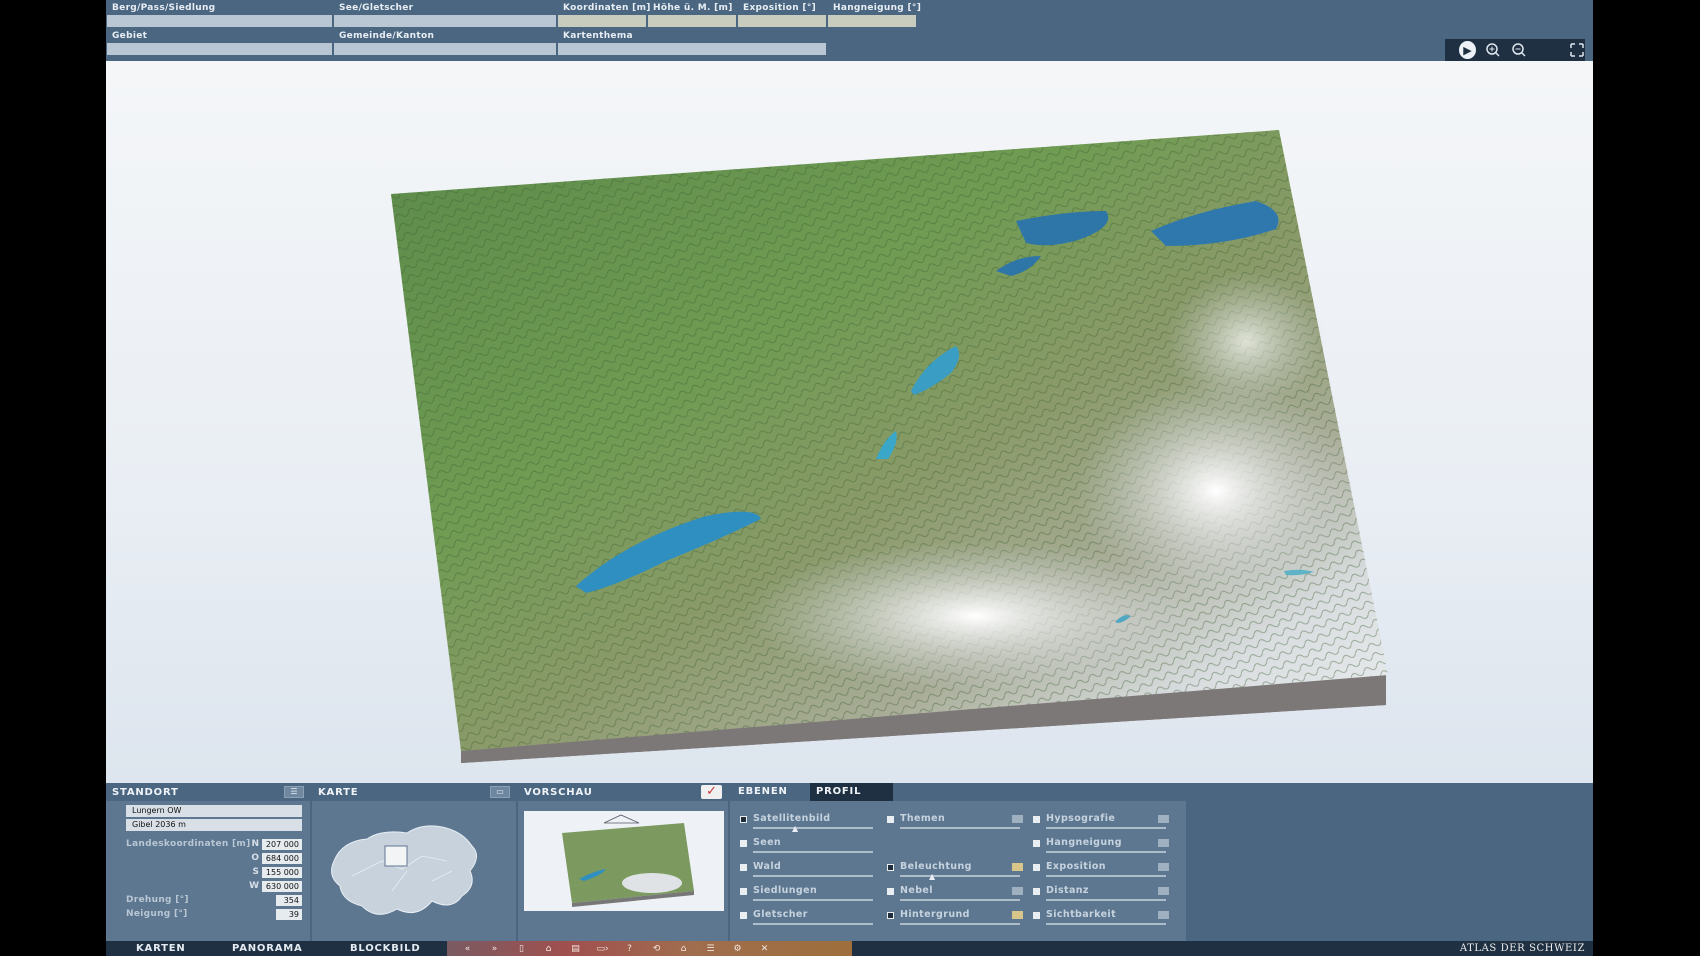  Describe the element at coordinates (737, 949) in the screenshot. I see `settings-icon: ⚙` at that location.